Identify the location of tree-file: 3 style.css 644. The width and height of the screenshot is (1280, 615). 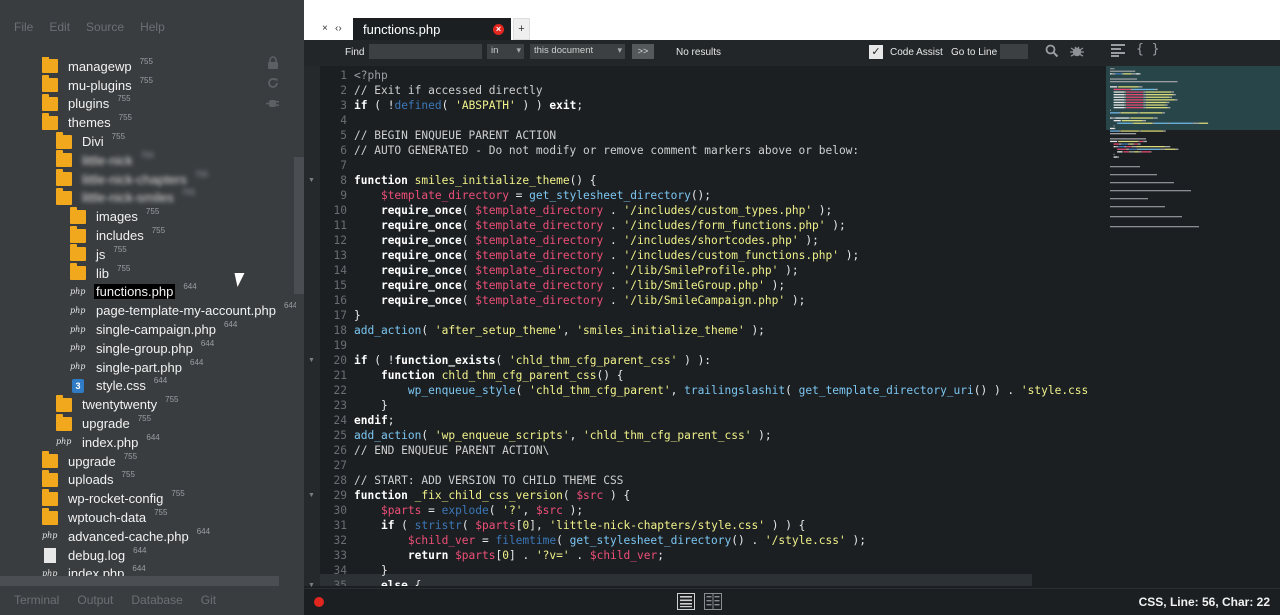
(148, 386).